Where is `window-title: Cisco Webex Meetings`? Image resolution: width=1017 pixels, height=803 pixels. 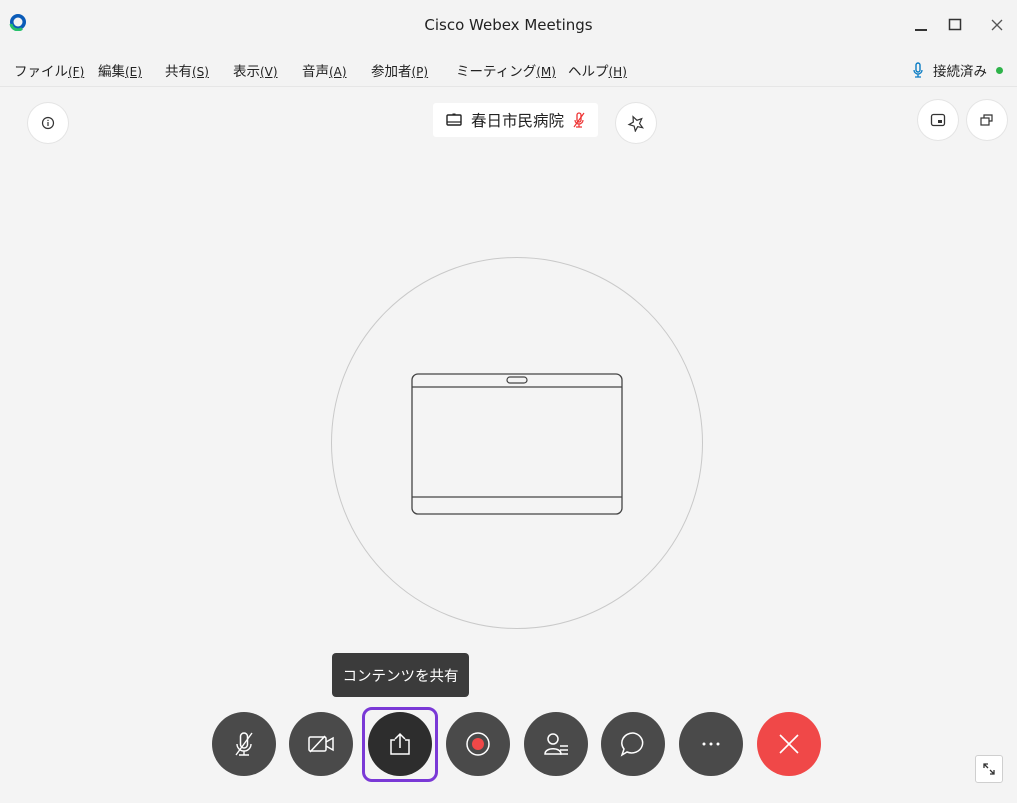
window-title: Cisco Webex Meetings is located at coordinates (508, 25).